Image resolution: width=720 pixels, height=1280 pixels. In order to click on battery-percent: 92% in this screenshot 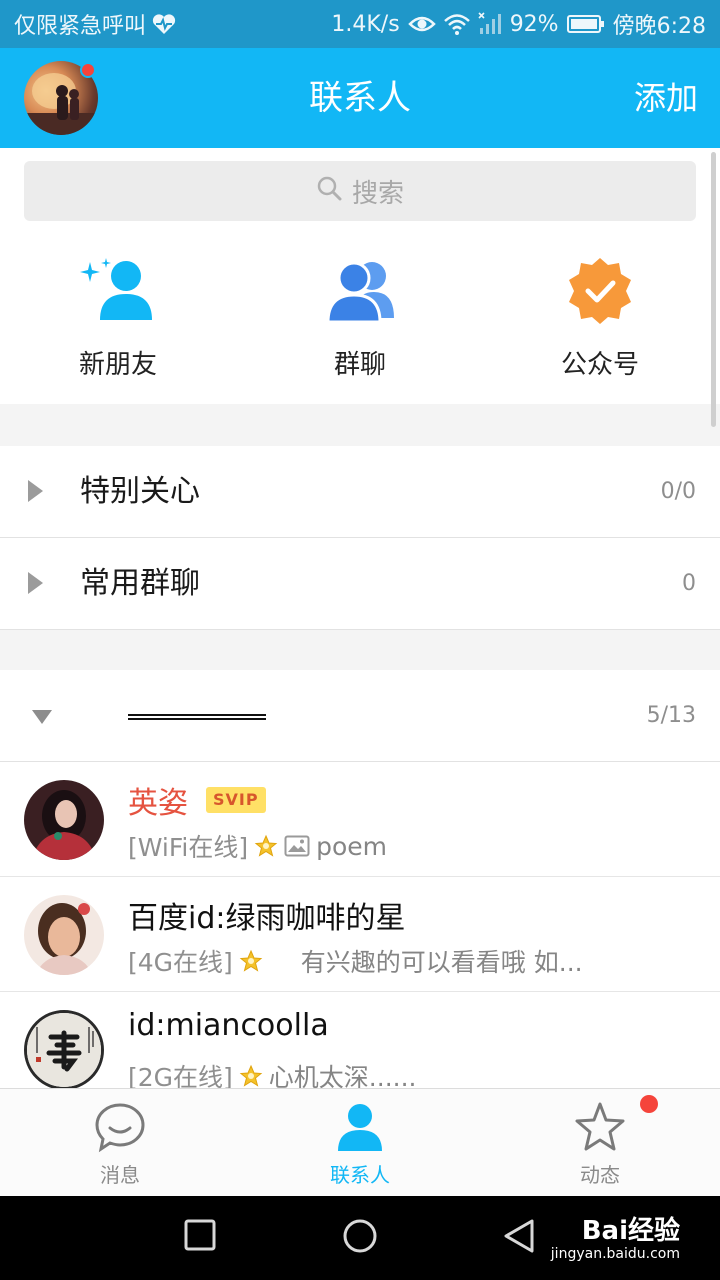, I will do `click(534, 24)`.